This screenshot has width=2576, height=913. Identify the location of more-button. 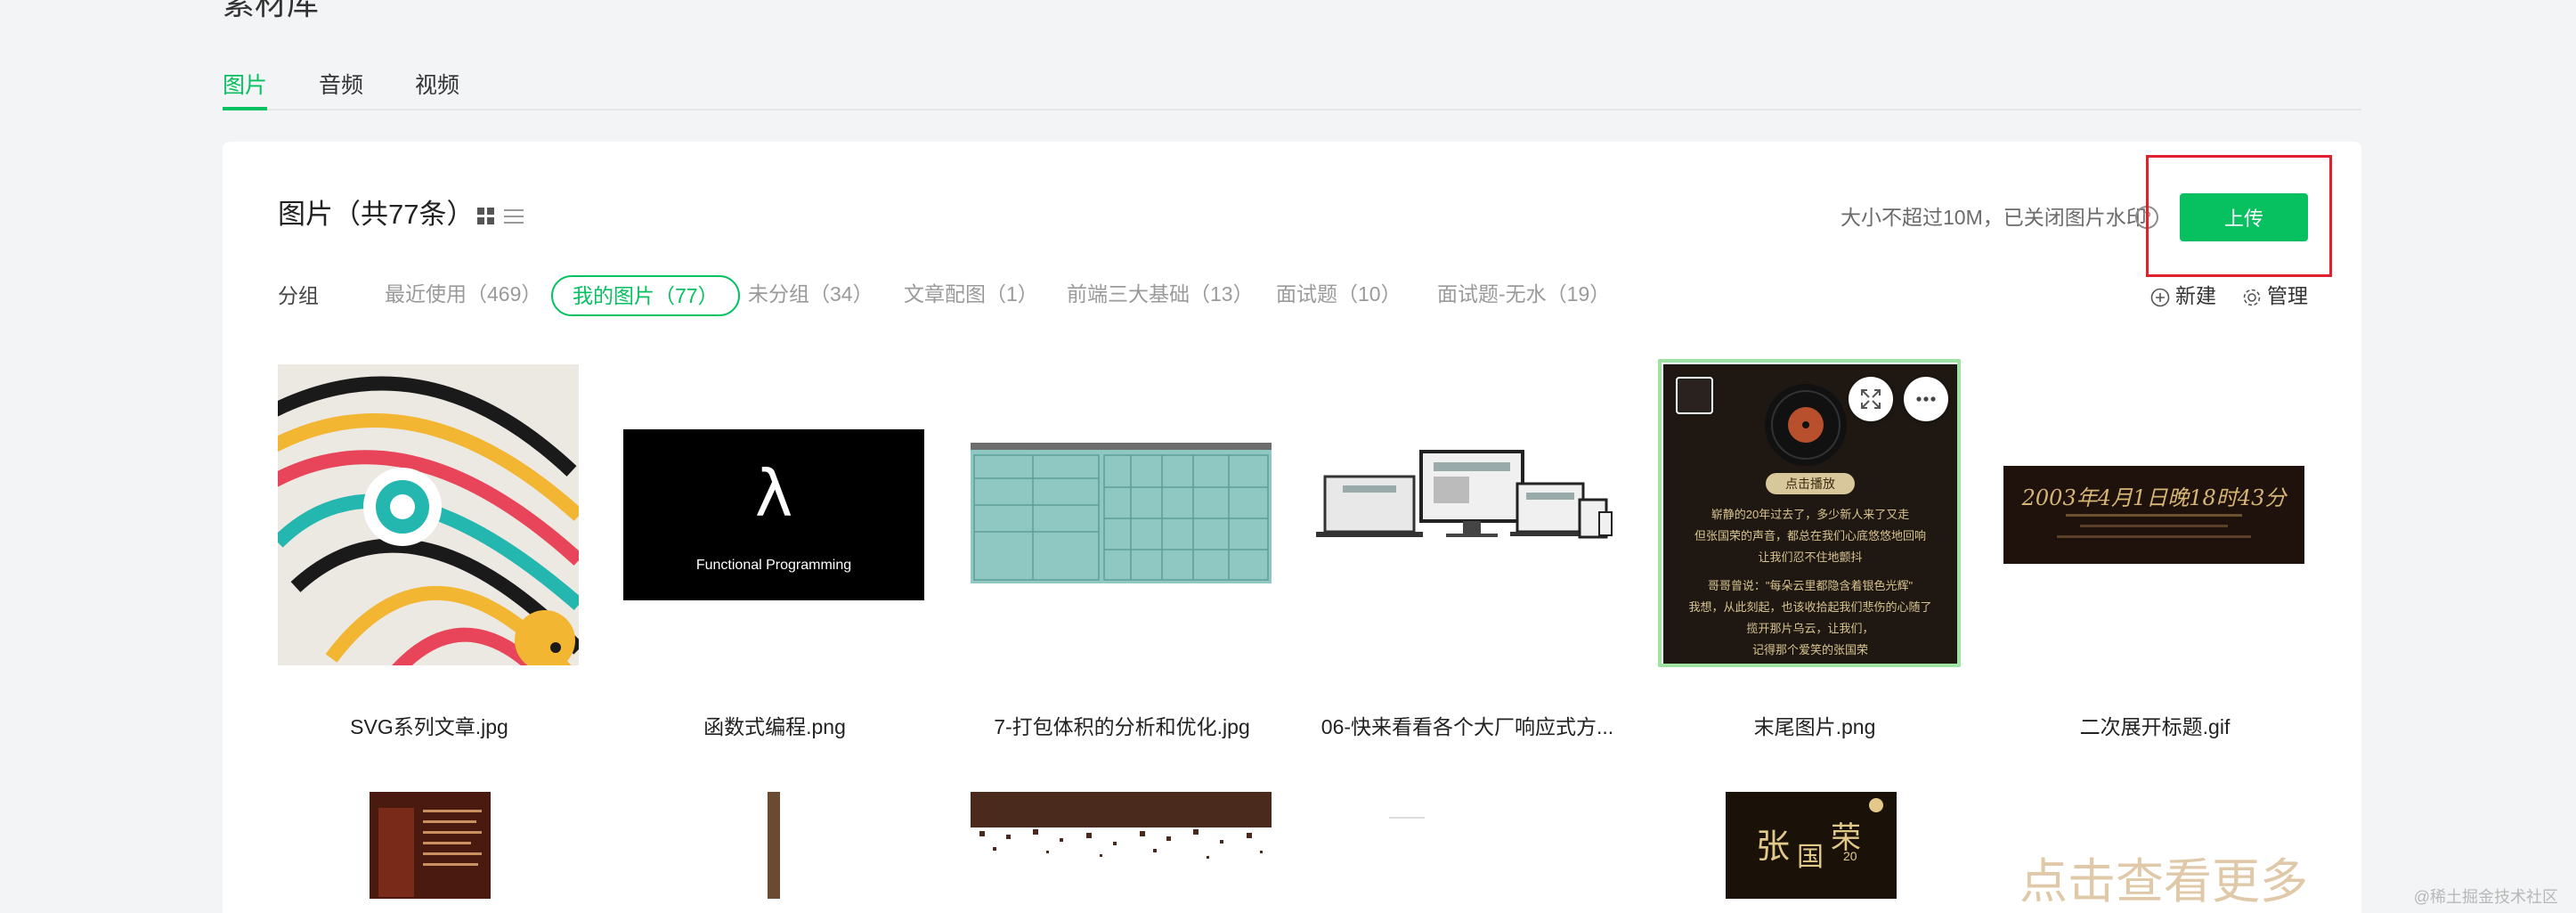
(1926, 399).